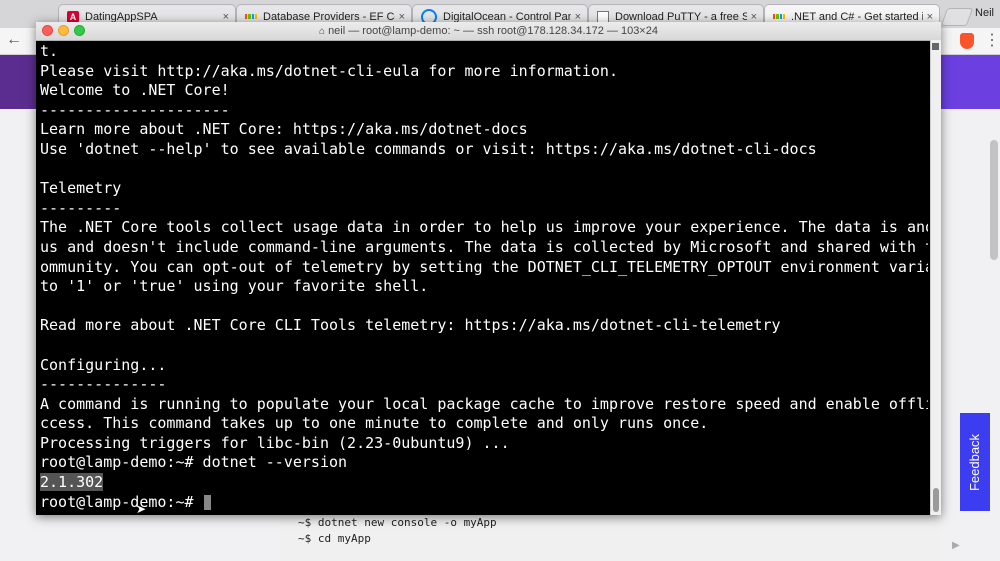 Image resolution: width=1000 pixels, height=561 pixels. Describe the element at coordinates (329, 16) in the screenshot. I see `tab-title: Database Providers - EF Core` at that location.